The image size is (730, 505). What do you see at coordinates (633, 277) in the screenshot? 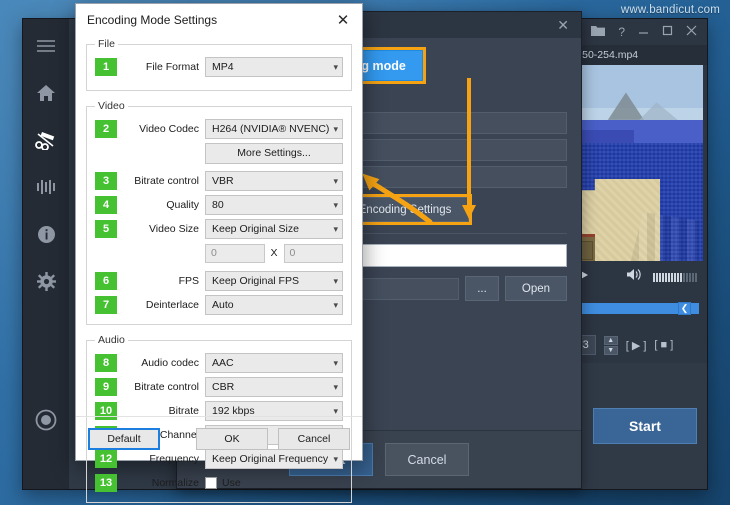
I see `speaker-icon` at bounding box center [633, 277].